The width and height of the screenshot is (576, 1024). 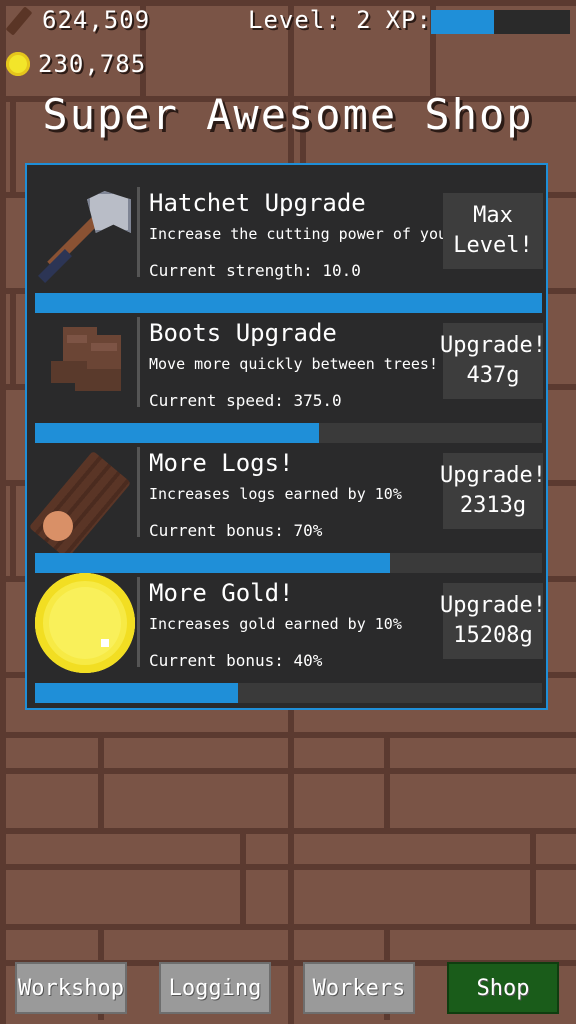 I want to click on tab-shop: Shop, so click(x=503, y=988).